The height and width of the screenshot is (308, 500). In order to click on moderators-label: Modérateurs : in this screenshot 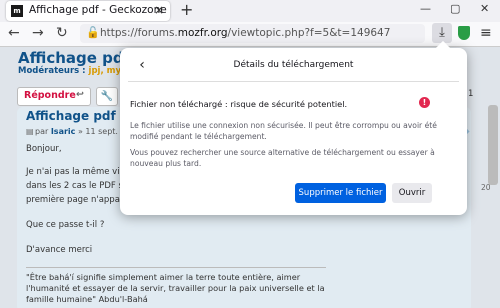, I will do `click(52, 71)`.